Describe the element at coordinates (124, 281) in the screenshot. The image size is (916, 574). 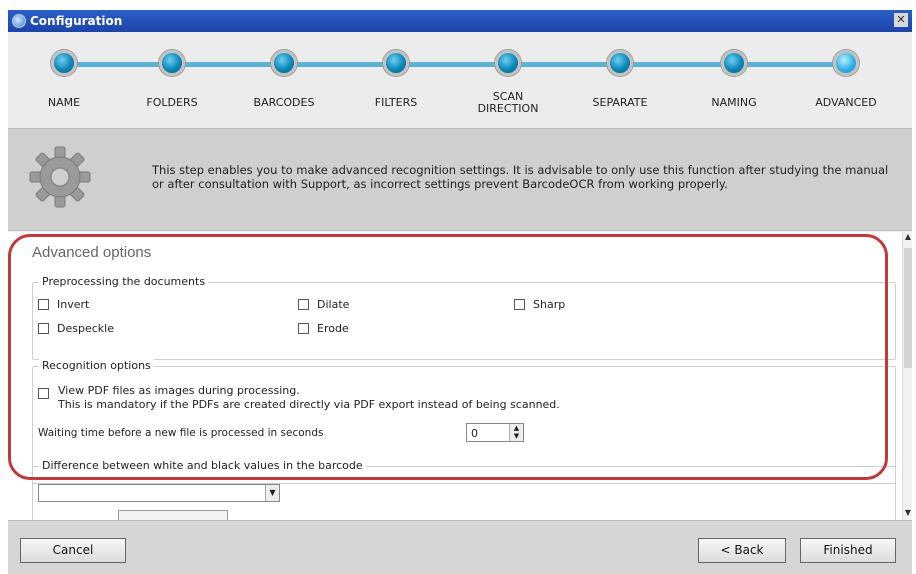
I see `preprocessing-legend: Preprocessing the documents` at that location.